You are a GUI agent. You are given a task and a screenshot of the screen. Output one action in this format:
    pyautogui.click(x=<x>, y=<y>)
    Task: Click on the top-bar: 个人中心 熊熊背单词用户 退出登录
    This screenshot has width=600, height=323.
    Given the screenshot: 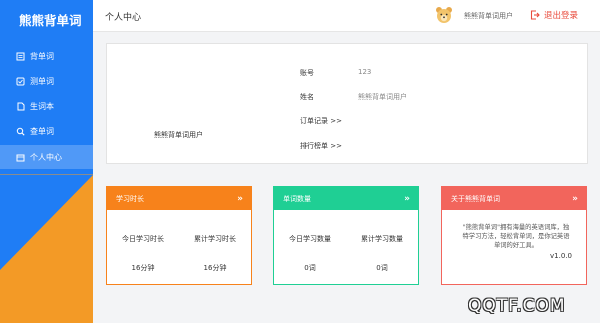 What is the action you would take?
    pyautogui.click(x=346, y=16)
    